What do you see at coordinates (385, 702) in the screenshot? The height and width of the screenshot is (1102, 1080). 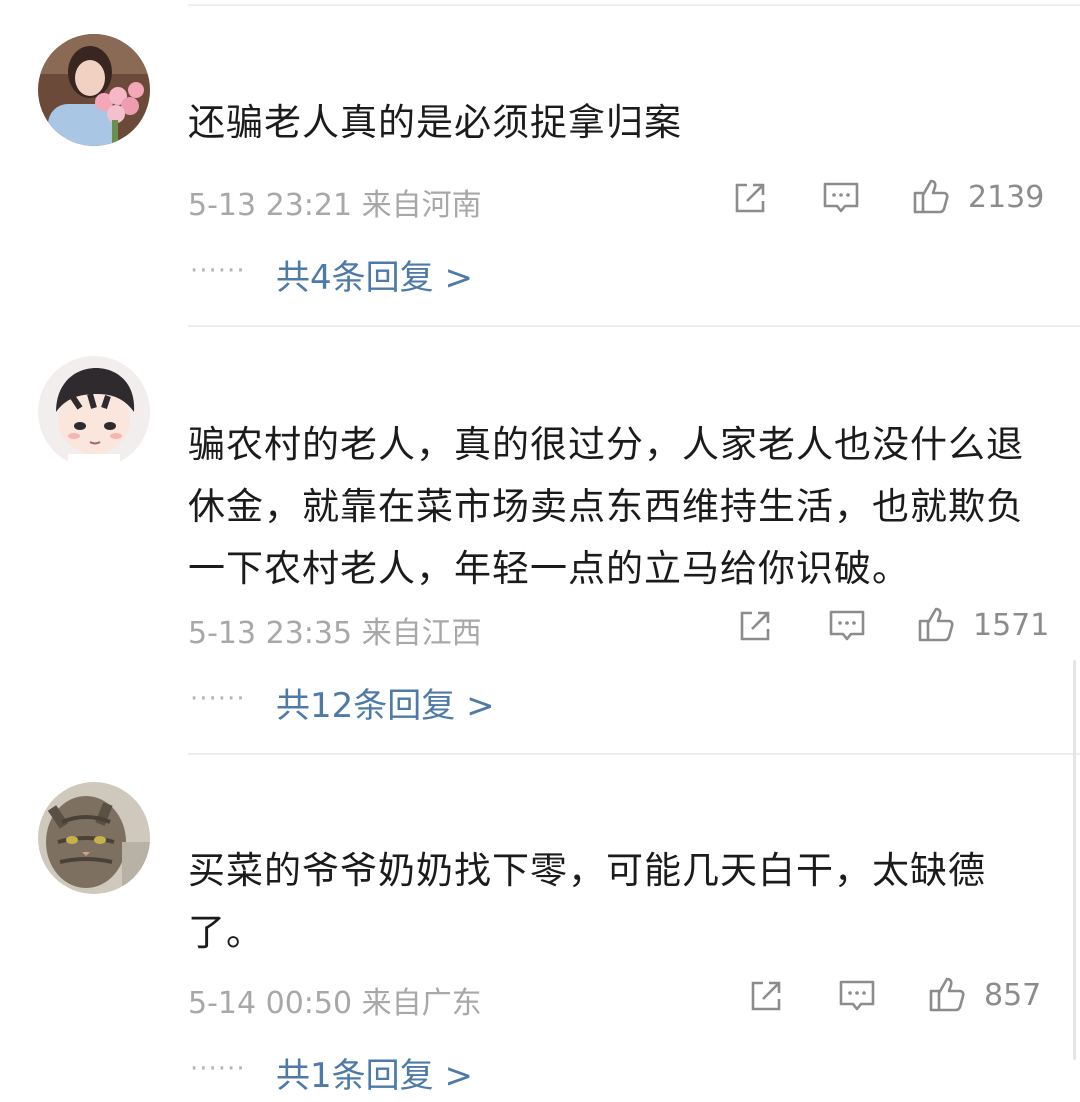 I see `view-replies-link: 共12条回复 >` at bounding box center [385, 702].